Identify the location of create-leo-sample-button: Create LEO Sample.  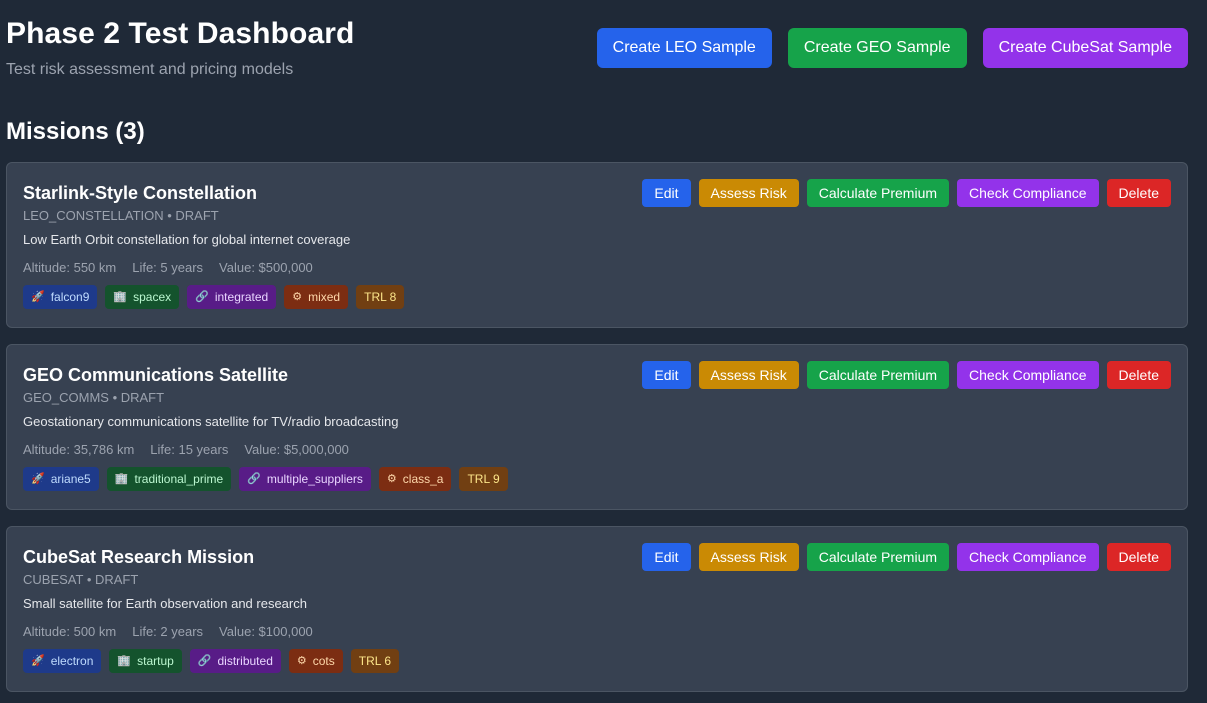
(684, 48).